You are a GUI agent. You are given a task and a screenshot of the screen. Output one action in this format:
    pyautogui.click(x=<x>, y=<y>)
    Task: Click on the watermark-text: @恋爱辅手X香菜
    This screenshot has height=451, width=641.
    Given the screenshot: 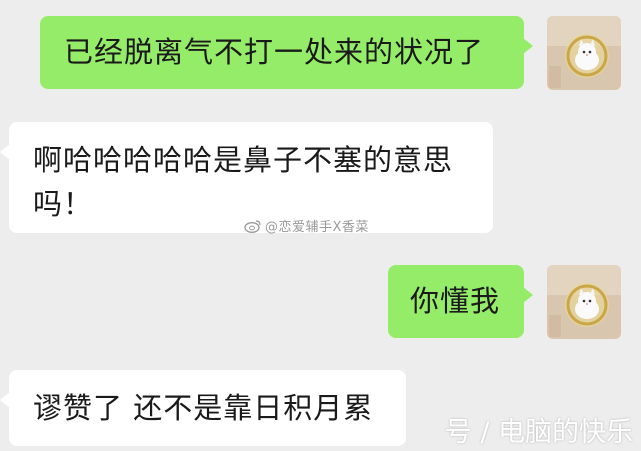 What is the action you would take?
    pyautogui.click(x=317, y=227)
    